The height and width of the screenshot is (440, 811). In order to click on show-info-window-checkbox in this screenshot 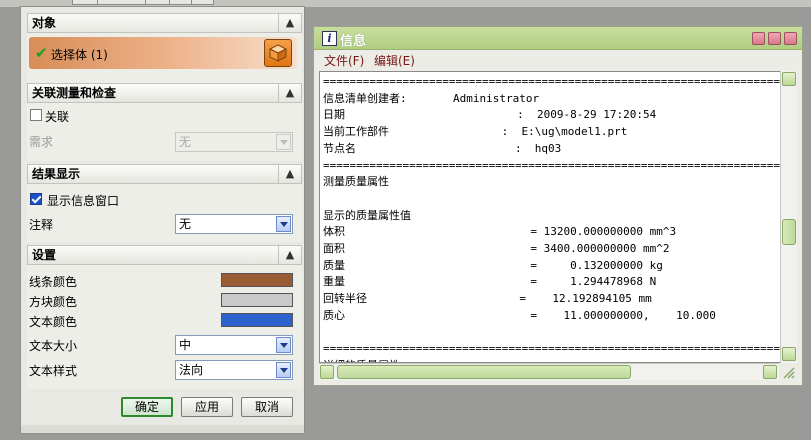, I will do `click(36, 199)`.